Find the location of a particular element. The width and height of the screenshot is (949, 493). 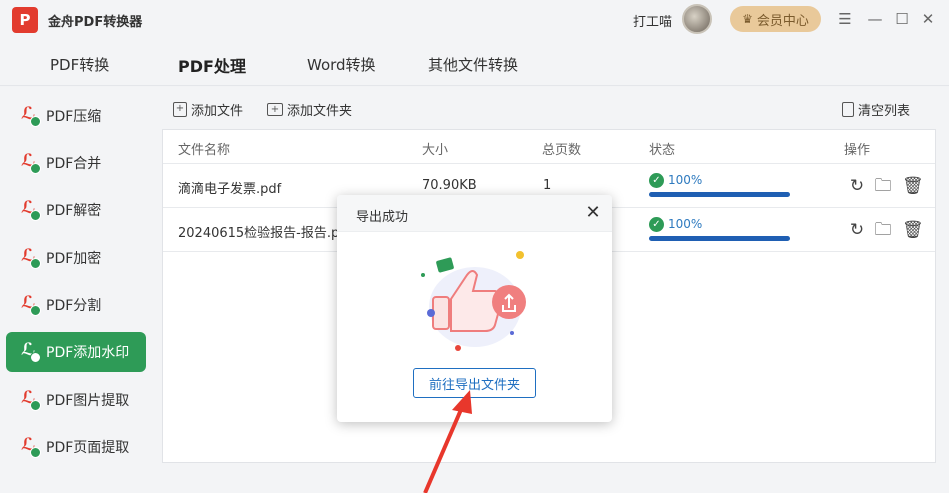

file-name: 20240615检验报告-报告.pdf is located at coordinates (265, 233).